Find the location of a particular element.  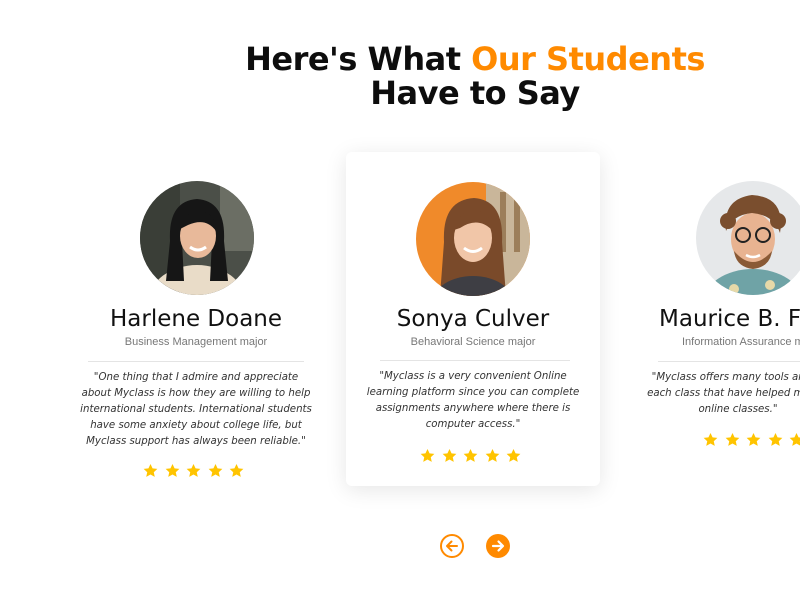

section-heading: Here's What Our Students Have to Say is located at coordinates (400, 76).